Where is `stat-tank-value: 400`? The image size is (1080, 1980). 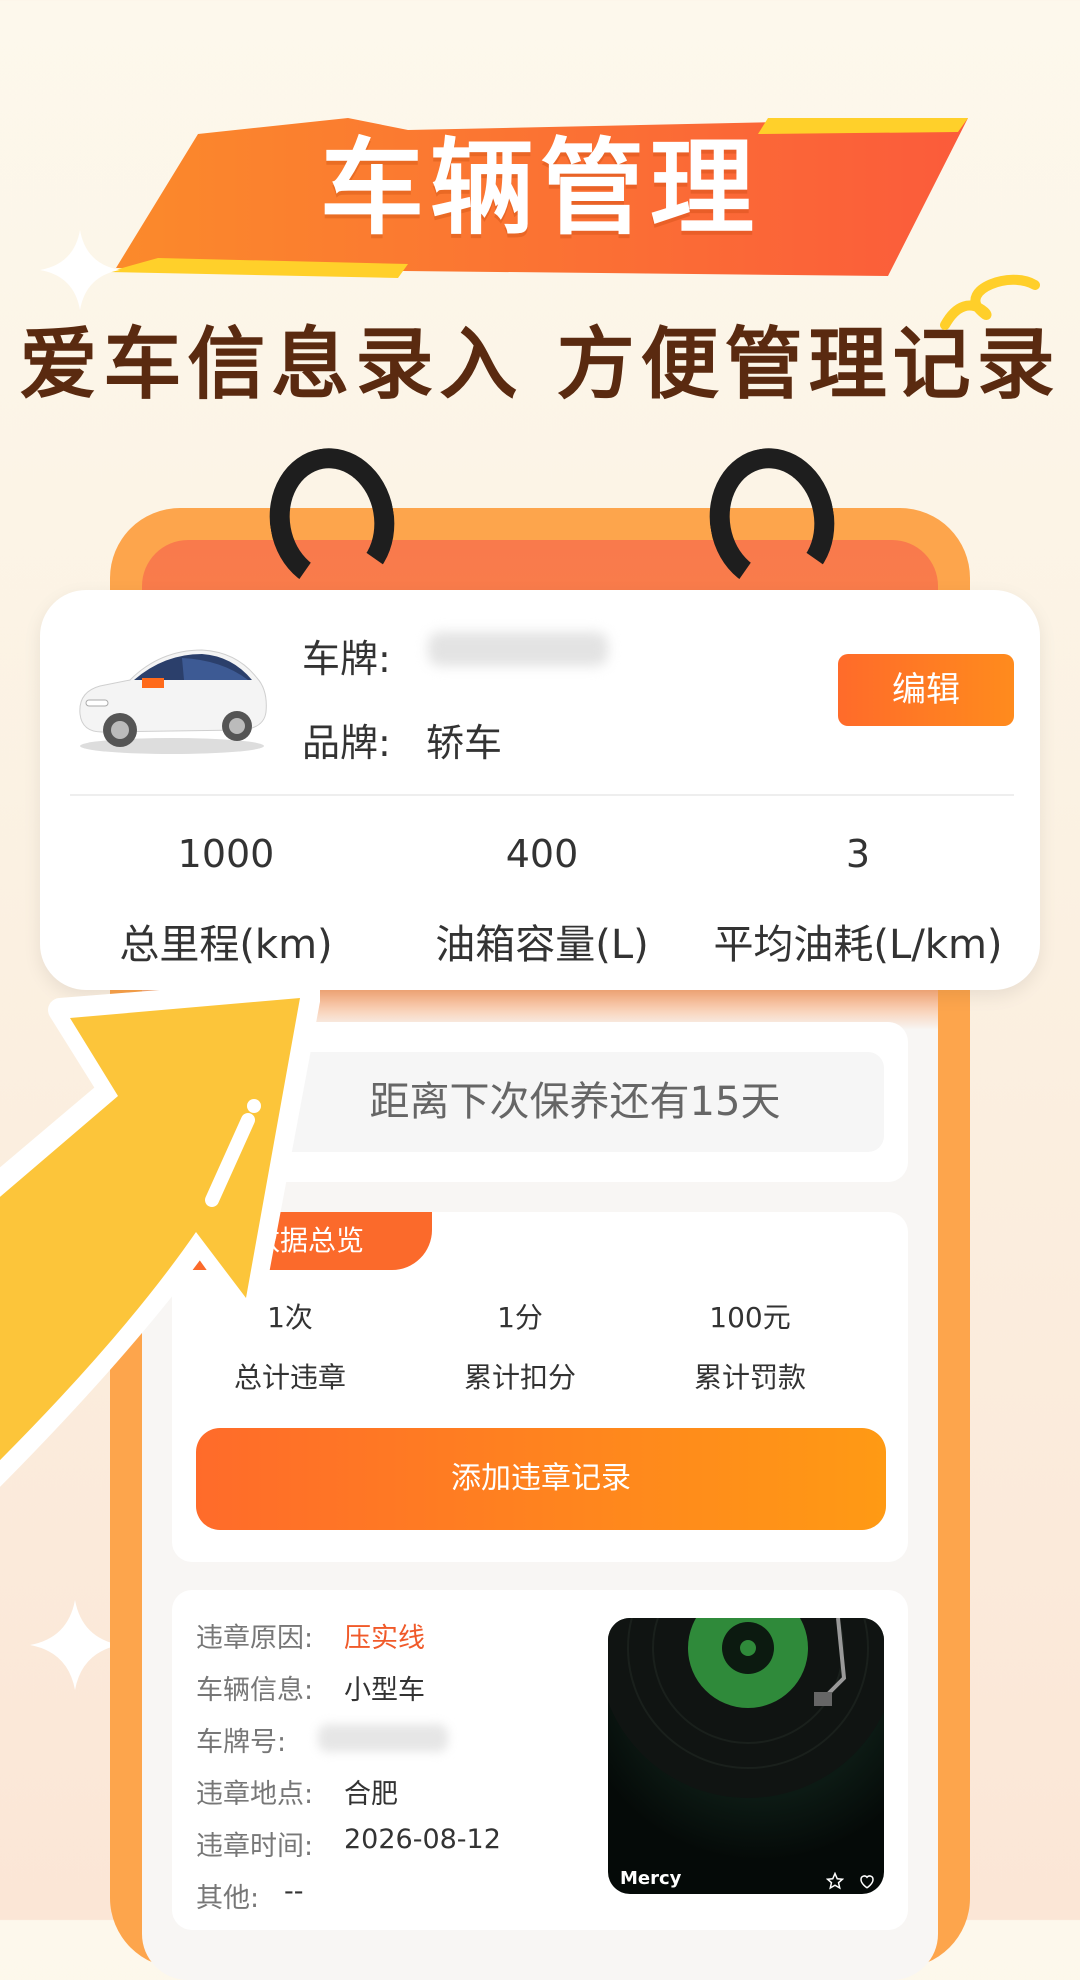 stat-tank-value: 400 is located at coordinates (542, 854).